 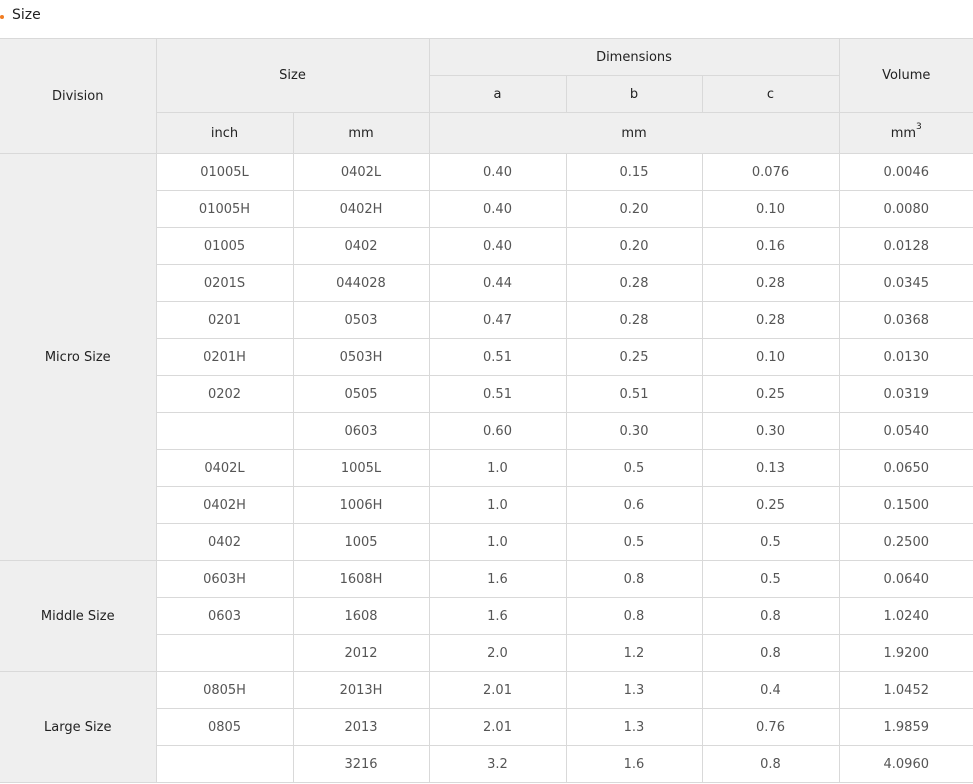 I want to click on cell-volume: 0.0650, so click(x=905, y=468).